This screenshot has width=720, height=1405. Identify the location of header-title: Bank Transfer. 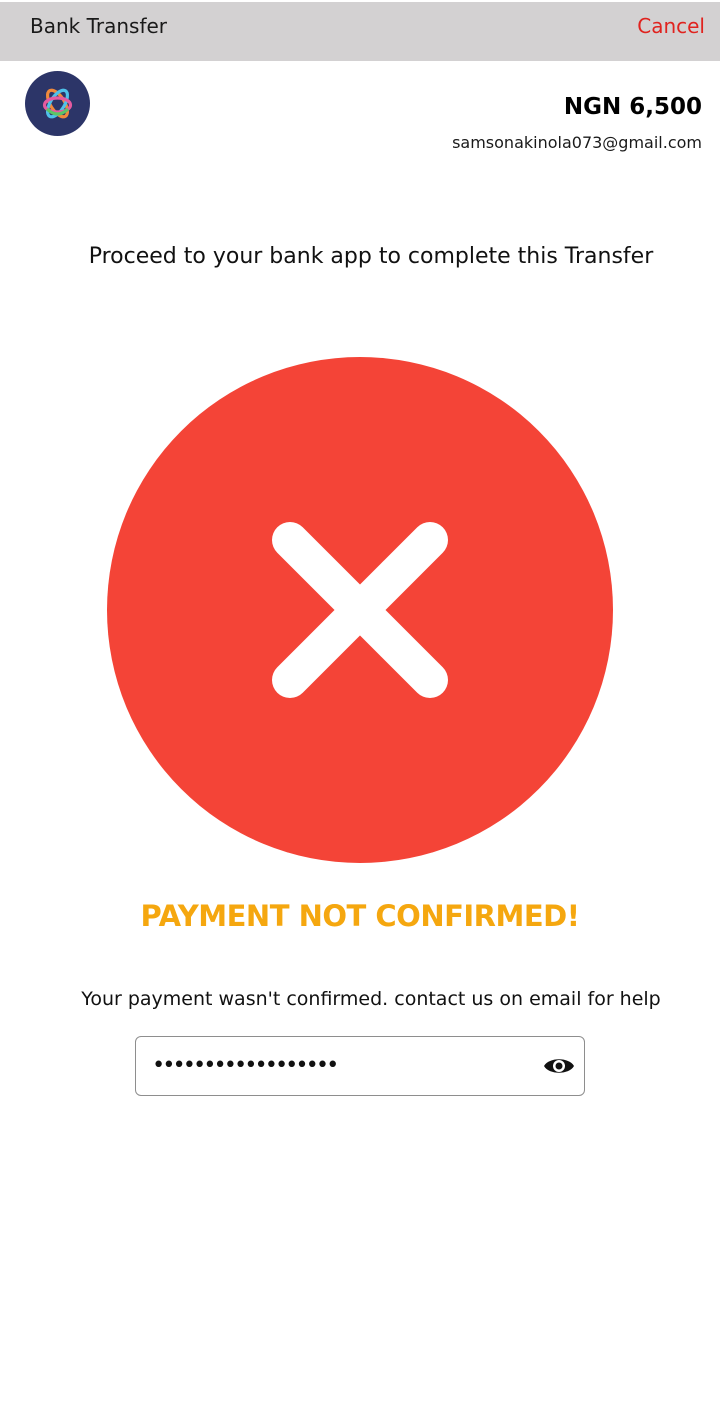
(99, 26).